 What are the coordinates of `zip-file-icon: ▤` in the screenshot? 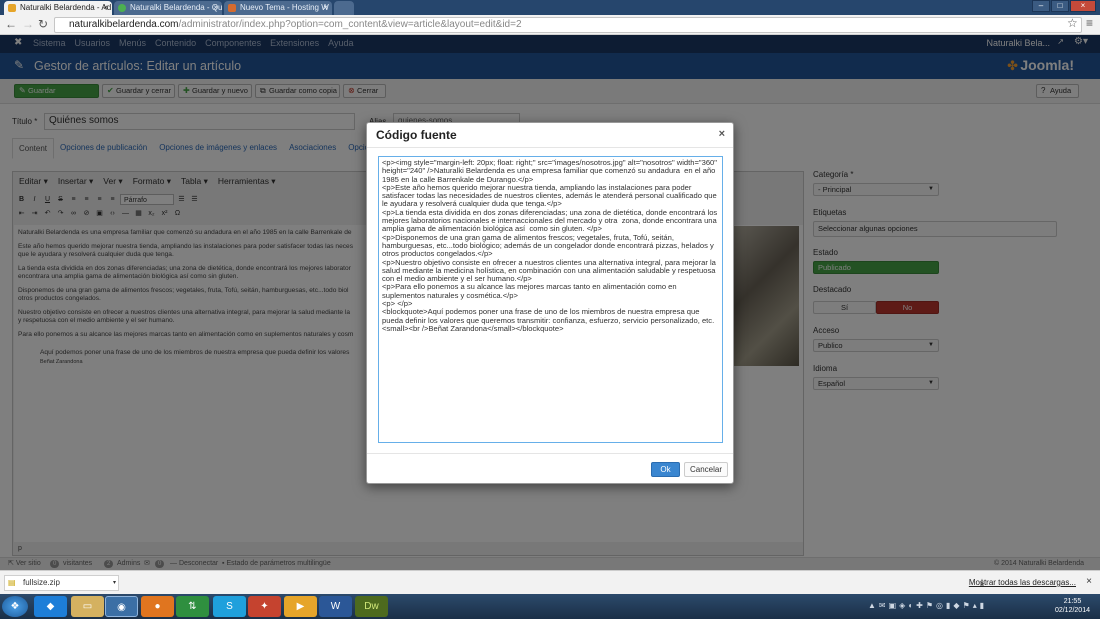 It's located at (12, 582).